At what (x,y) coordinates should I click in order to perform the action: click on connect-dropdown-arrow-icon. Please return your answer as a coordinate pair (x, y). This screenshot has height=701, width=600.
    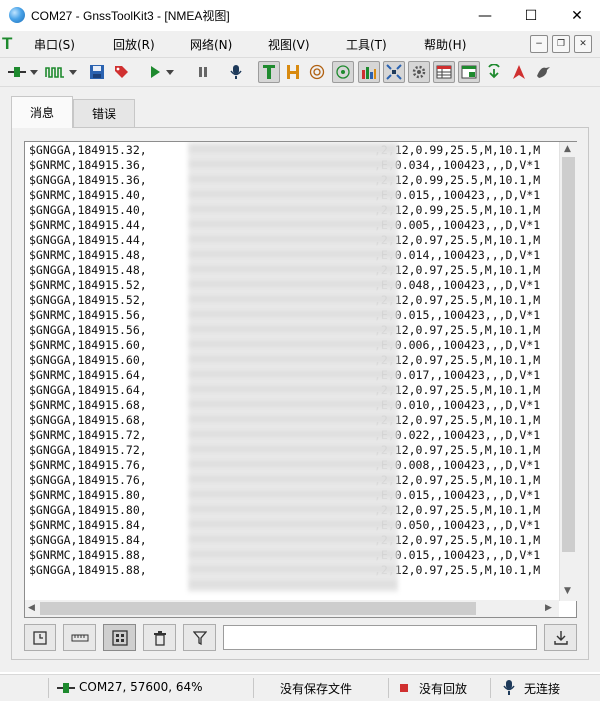
    Looking at the image, I should click on (34, 72).